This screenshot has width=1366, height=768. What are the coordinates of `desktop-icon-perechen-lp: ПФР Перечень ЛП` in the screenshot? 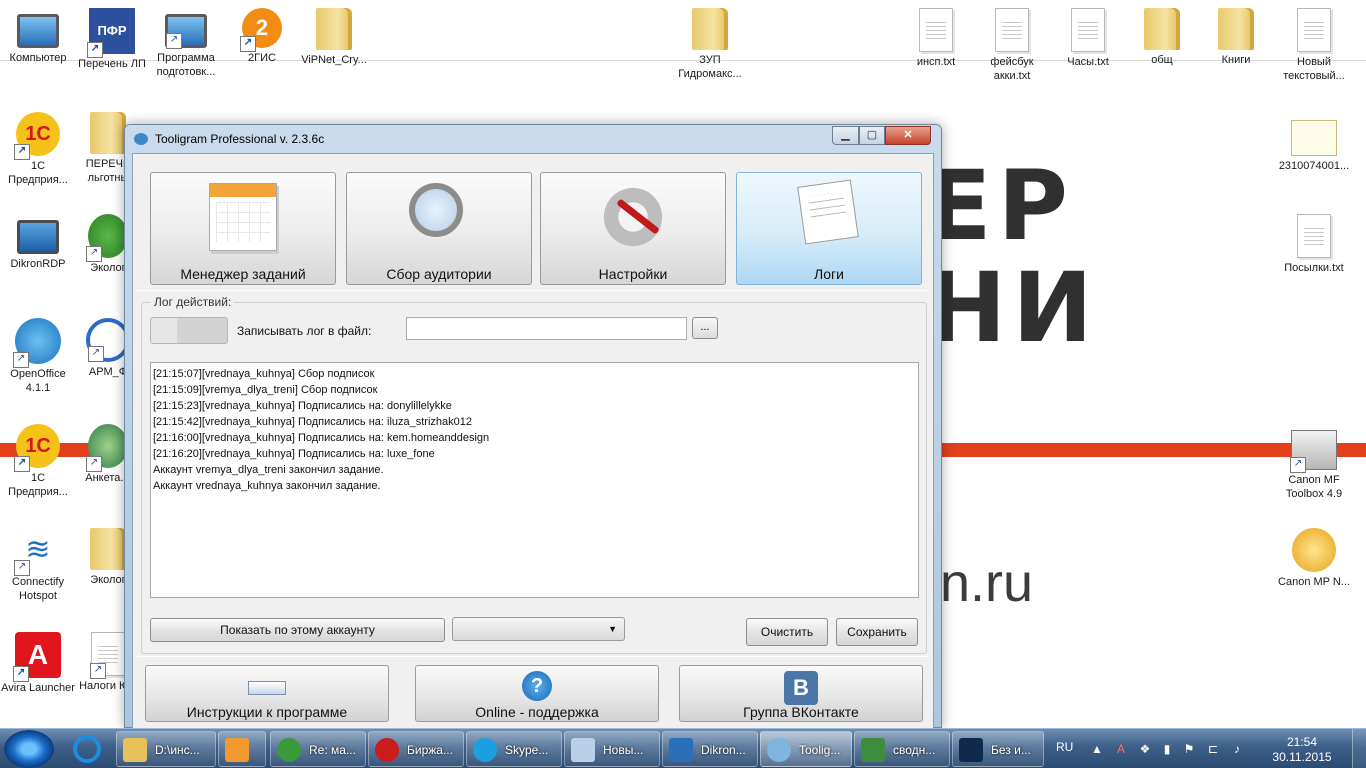 It's located at (112, 39).